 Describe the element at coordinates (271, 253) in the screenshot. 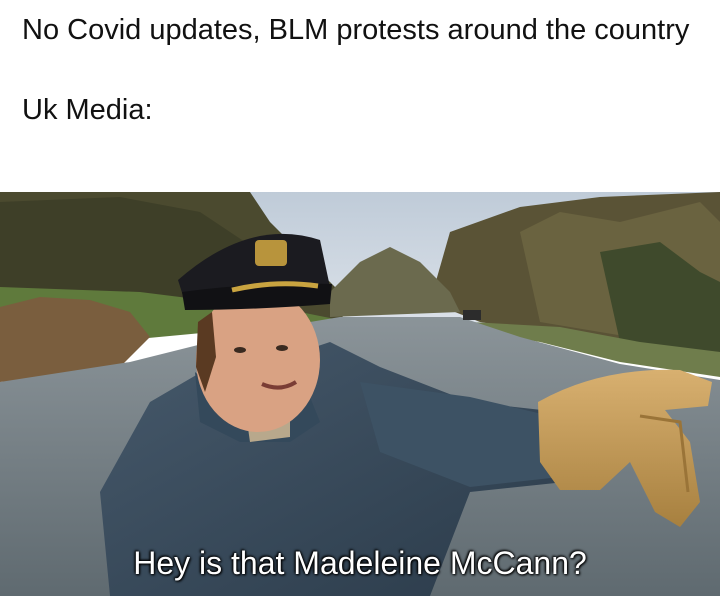

I see `cap-badge` at that location.